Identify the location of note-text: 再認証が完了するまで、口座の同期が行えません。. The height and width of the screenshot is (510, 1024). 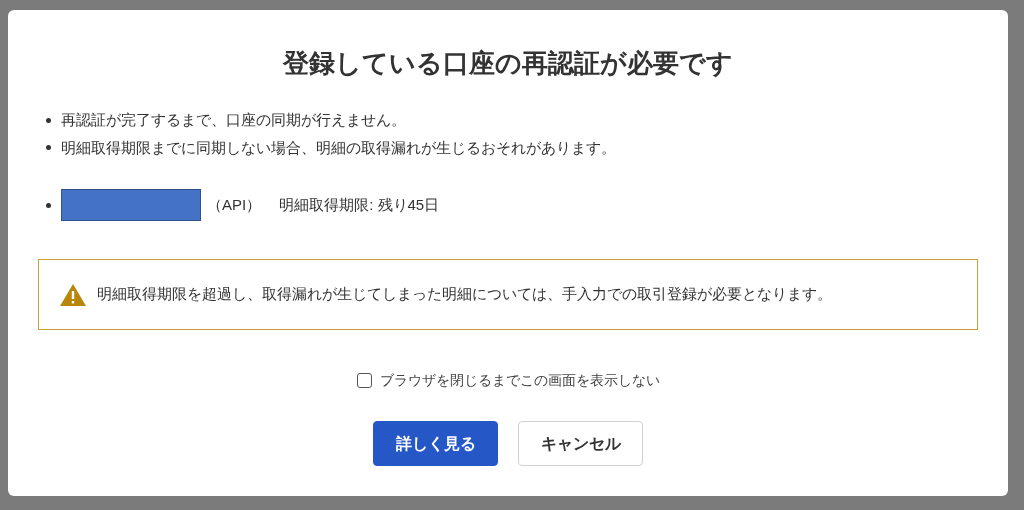
(233, 120).